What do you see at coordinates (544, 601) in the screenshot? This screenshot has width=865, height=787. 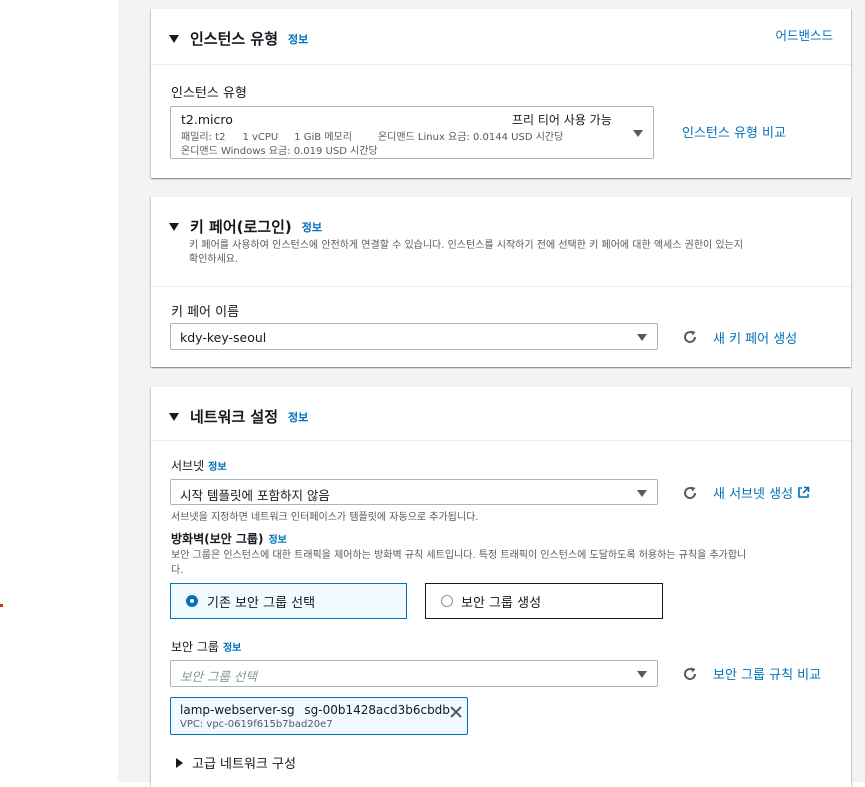 I see `option-create-security-group: 보안 그룹 생성` at bounding box center [544, 601].